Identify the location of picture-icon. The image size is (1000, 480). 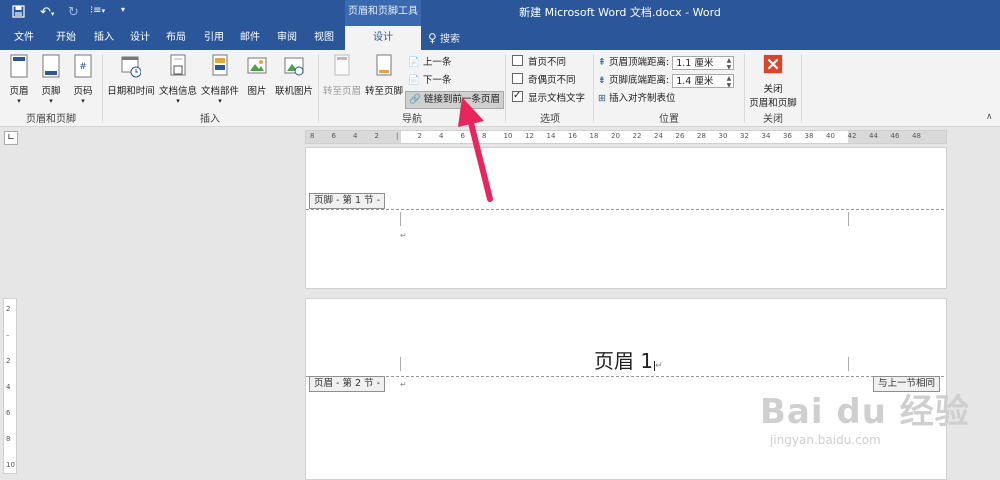
(257, 65).